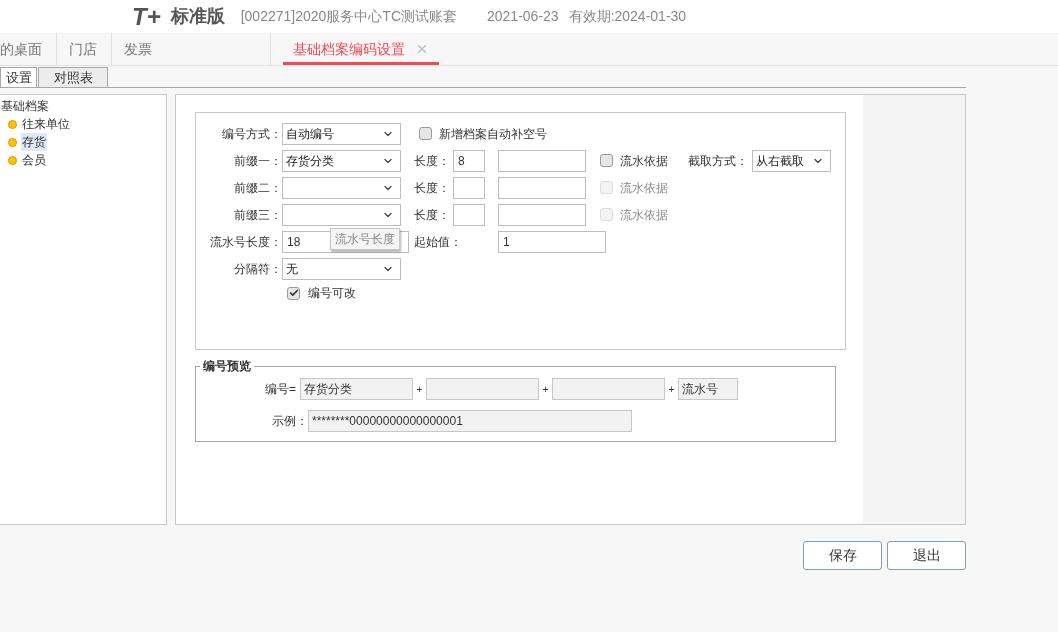 The height and width of the screenshot is (632, 1058). What do you see at coordinates (34, 160) in the screenshot?
I see `tree-item: 会员` at bounding box center [34, 160].